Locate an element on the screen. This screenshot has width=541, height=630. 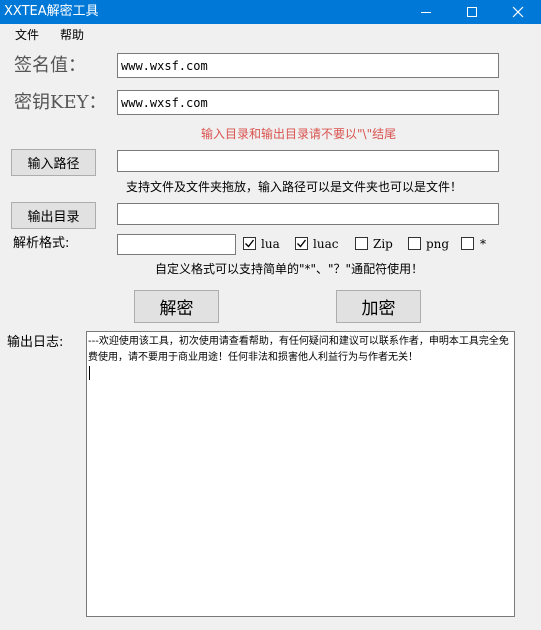
input-path-field is located at coordinates (308, 161).